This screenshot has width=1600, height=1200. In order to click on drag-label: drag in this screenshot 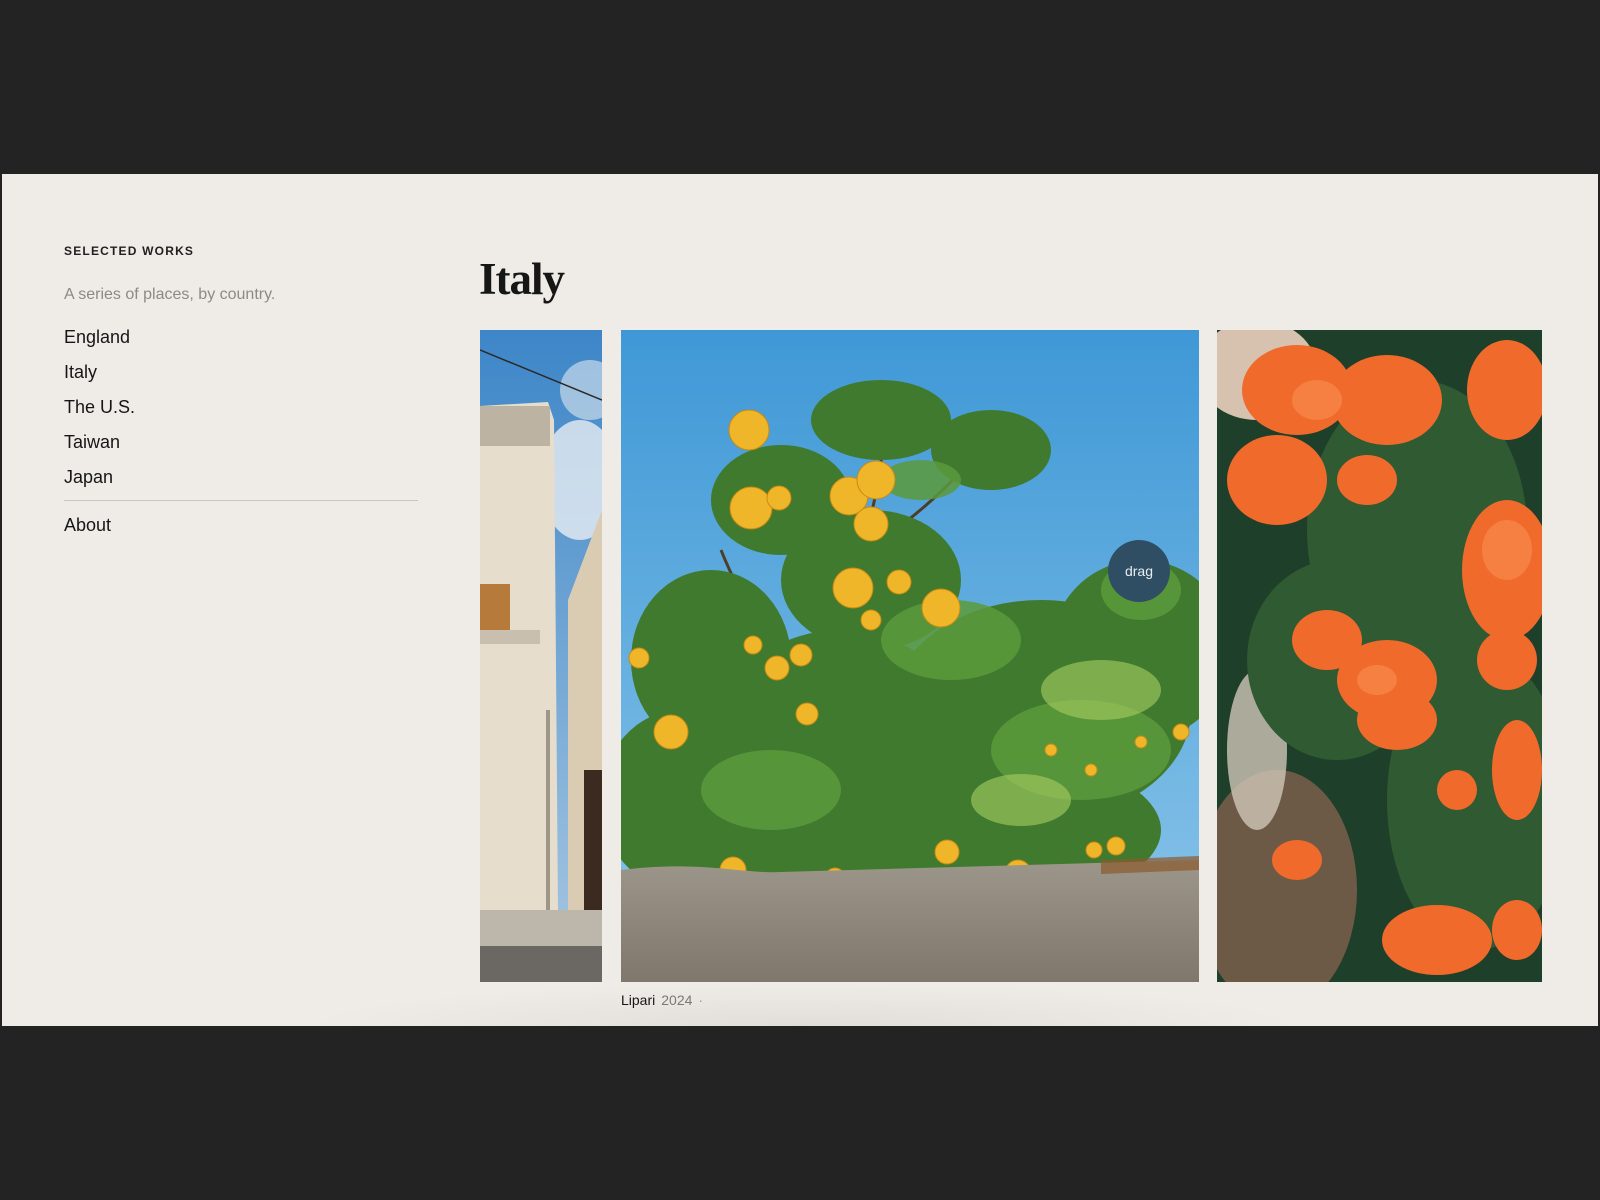, I will do `click(1139, 571)`.